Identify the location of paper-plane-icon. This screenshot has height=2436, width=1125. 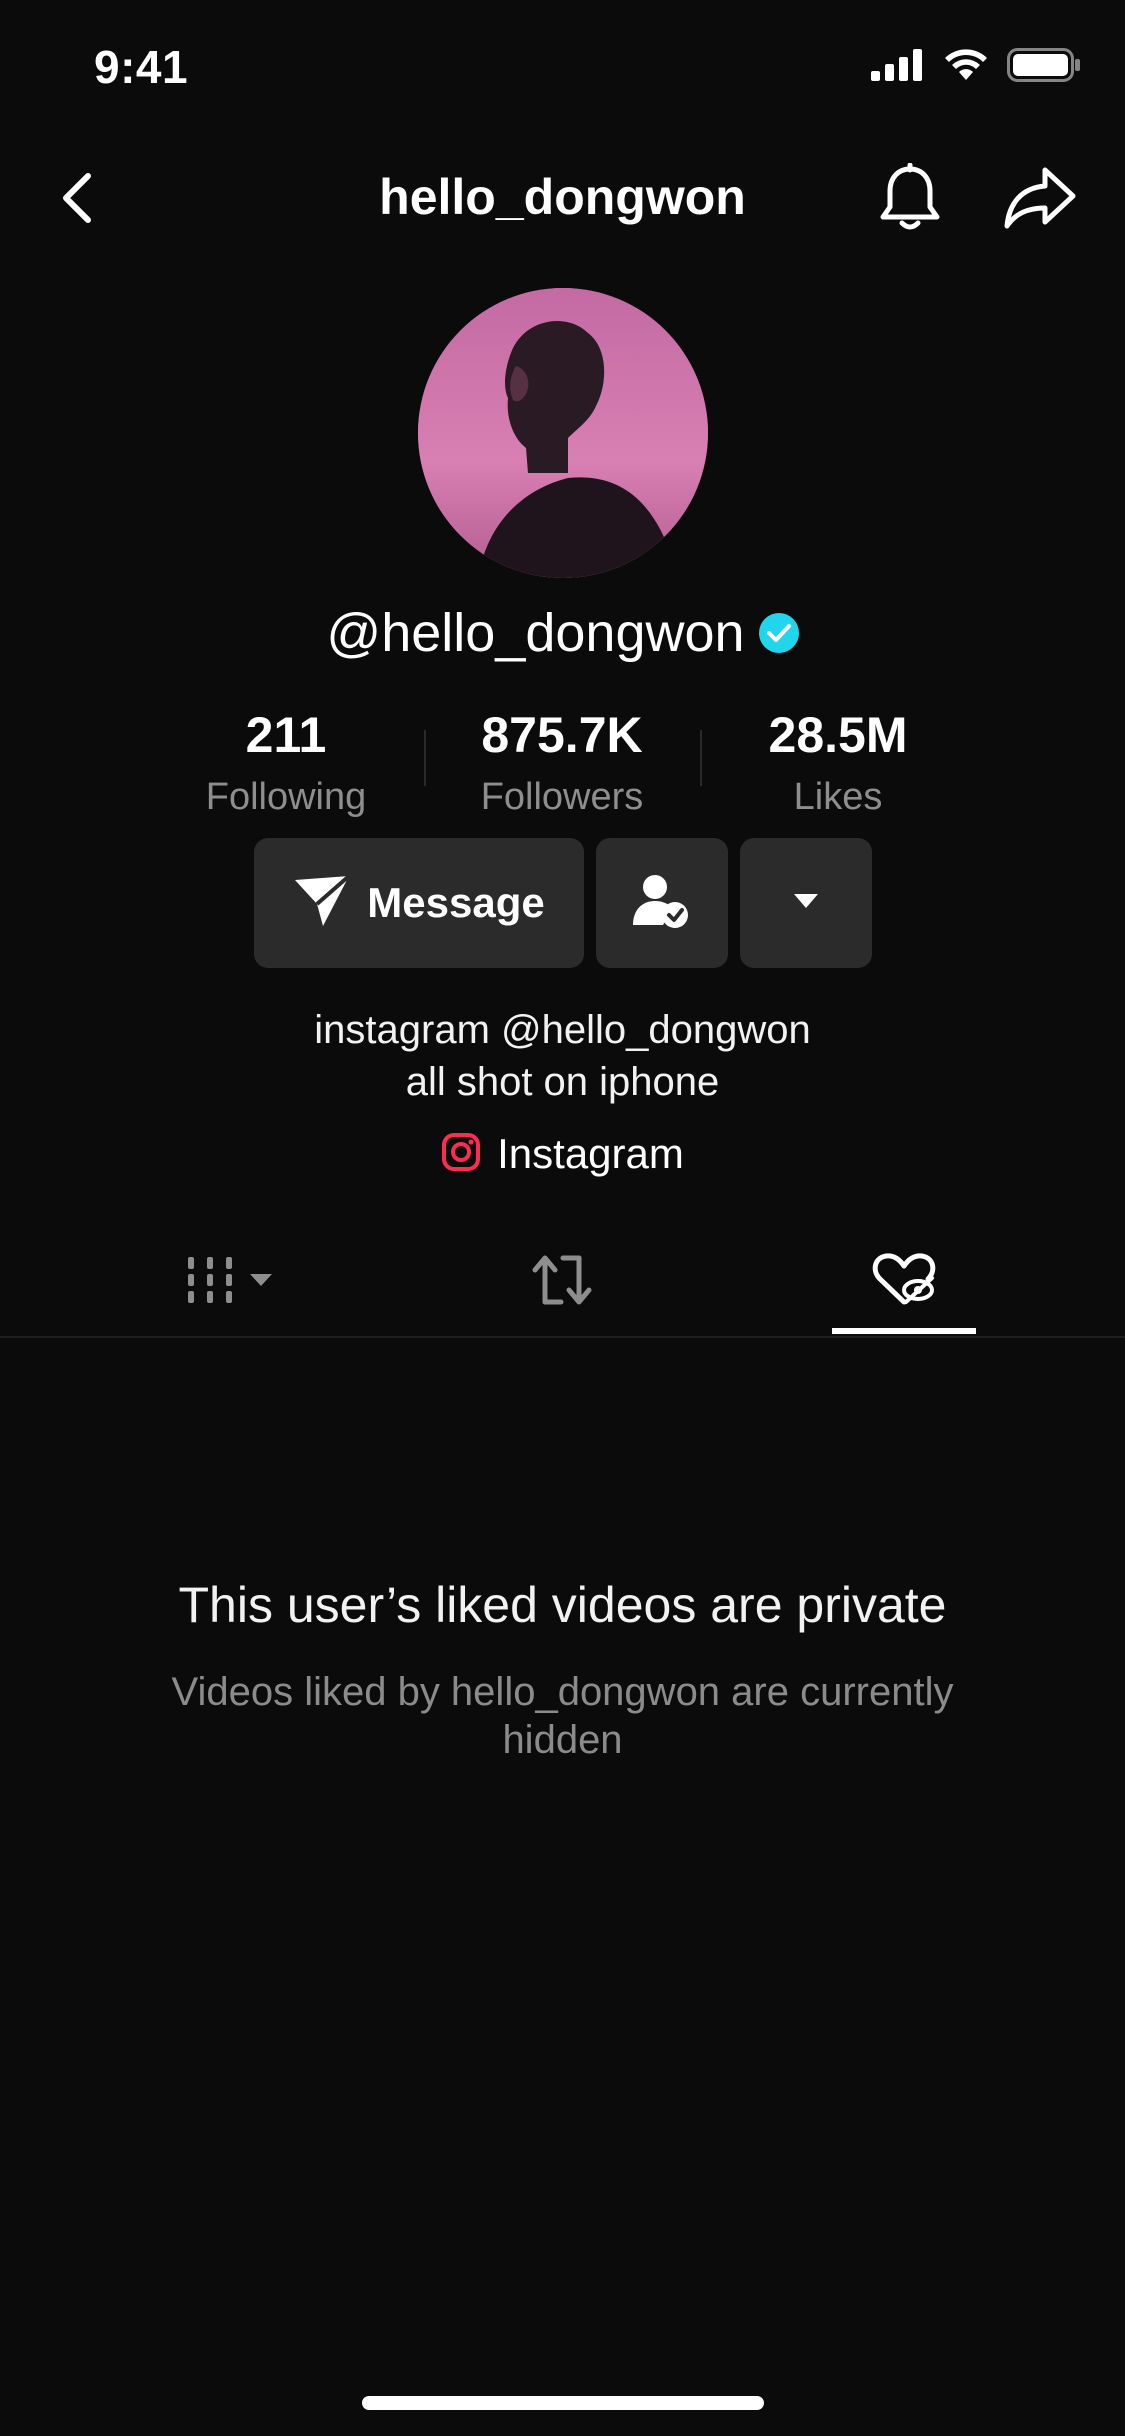
(322, 903).